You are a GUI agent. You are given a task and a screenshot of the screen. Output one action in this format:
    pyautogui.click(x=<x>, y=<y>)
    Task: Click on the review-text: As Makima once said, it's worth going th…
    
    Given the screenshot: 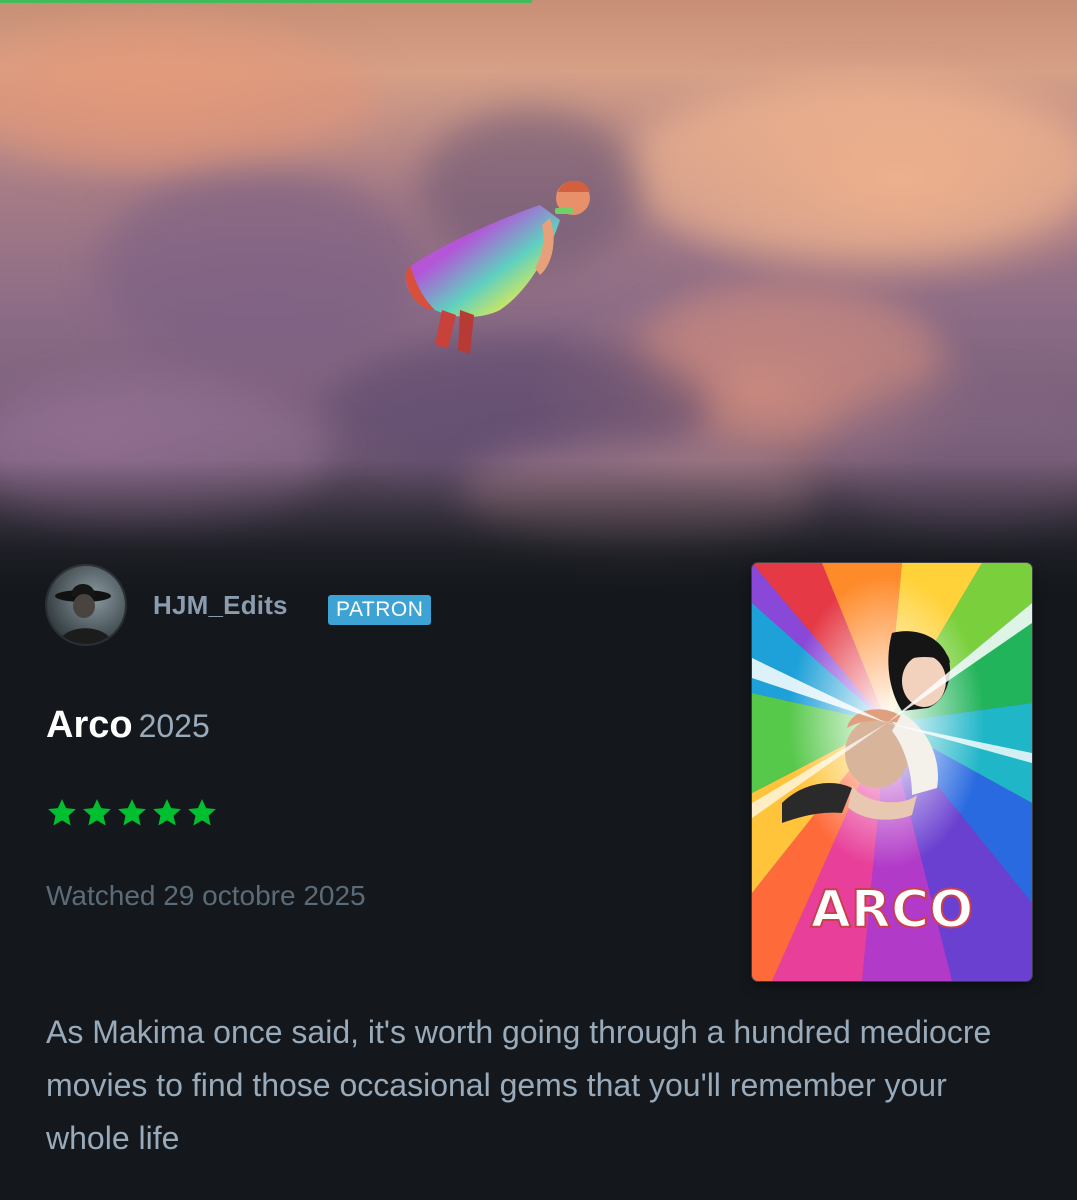 What is the action you would take?
    pyautogui.click(x=519, y=1085)
    